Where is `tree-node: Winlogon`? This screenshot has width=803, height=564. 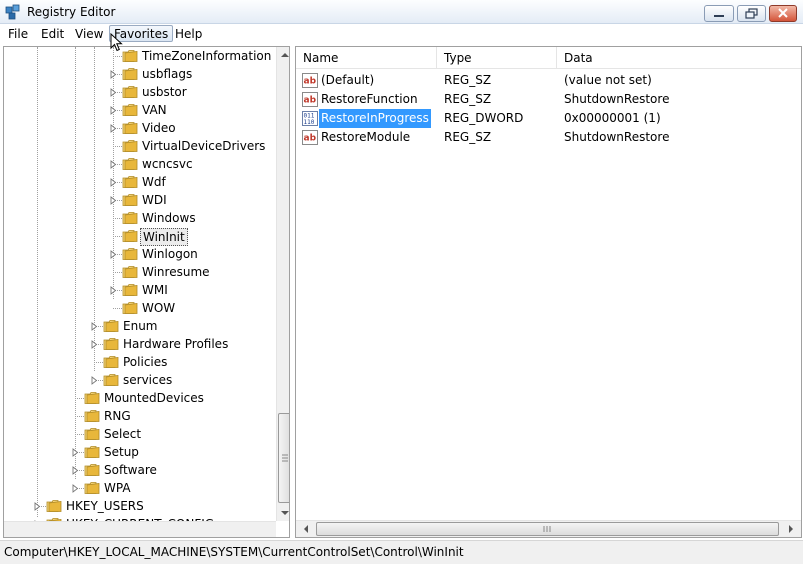
tree-node: Winlogon is located at coordinates (139, 254).